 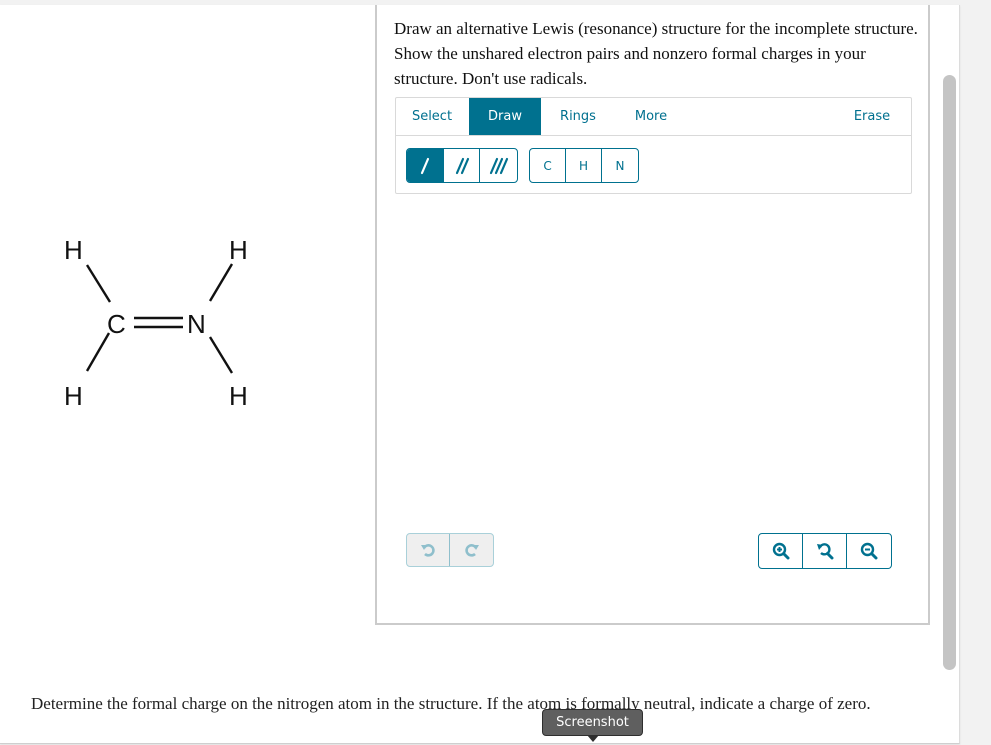 I want to click on double-bond-button, so click(x=462, y=165).